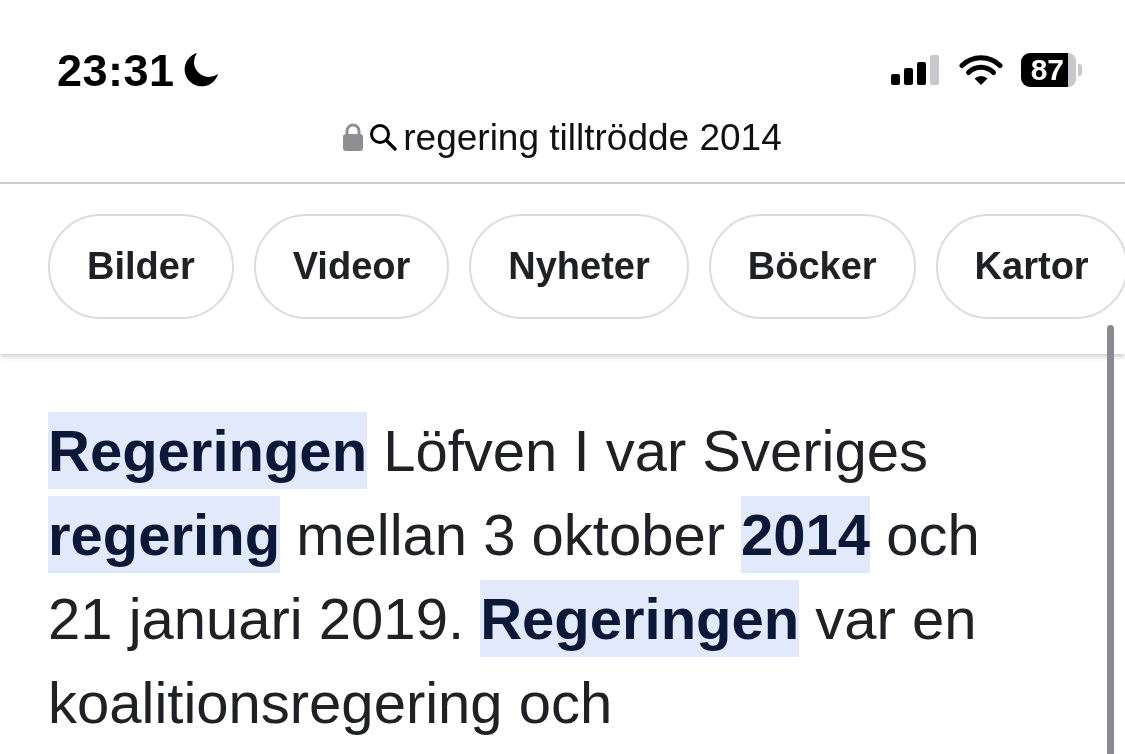  What do you see at coordinates (1030, 266) in the screenshot?
I see `filter-chip: Kartor` at bounding box center [1030, 266].